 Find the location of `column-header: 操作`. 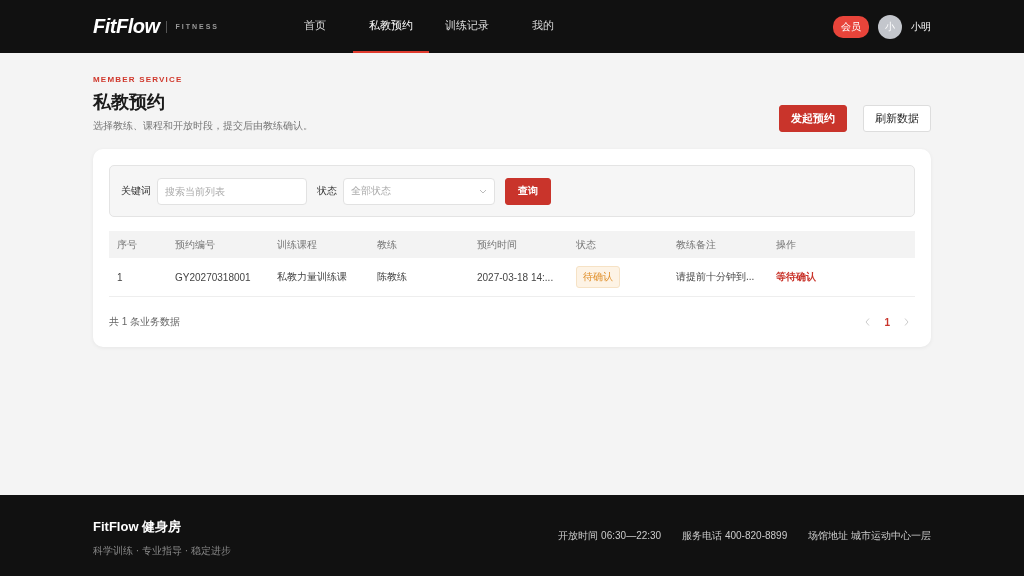

column-header: 操作 is located at coordinates (785, 244).